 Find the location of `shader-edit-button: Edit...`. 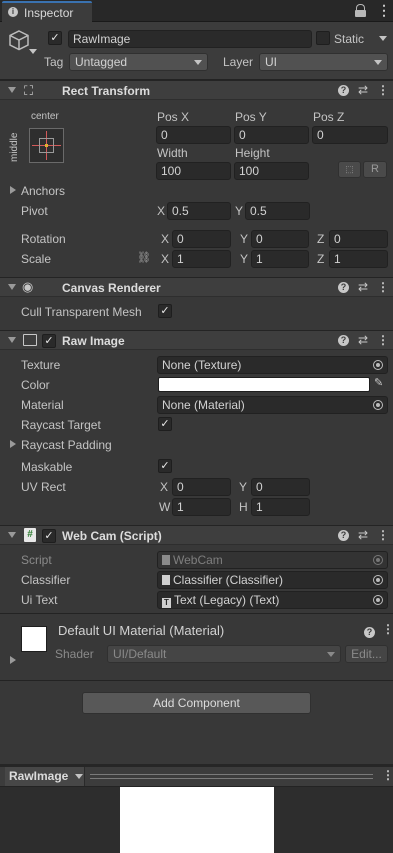

shader-edit-button: Edit... is located at coordinates (366, 654).